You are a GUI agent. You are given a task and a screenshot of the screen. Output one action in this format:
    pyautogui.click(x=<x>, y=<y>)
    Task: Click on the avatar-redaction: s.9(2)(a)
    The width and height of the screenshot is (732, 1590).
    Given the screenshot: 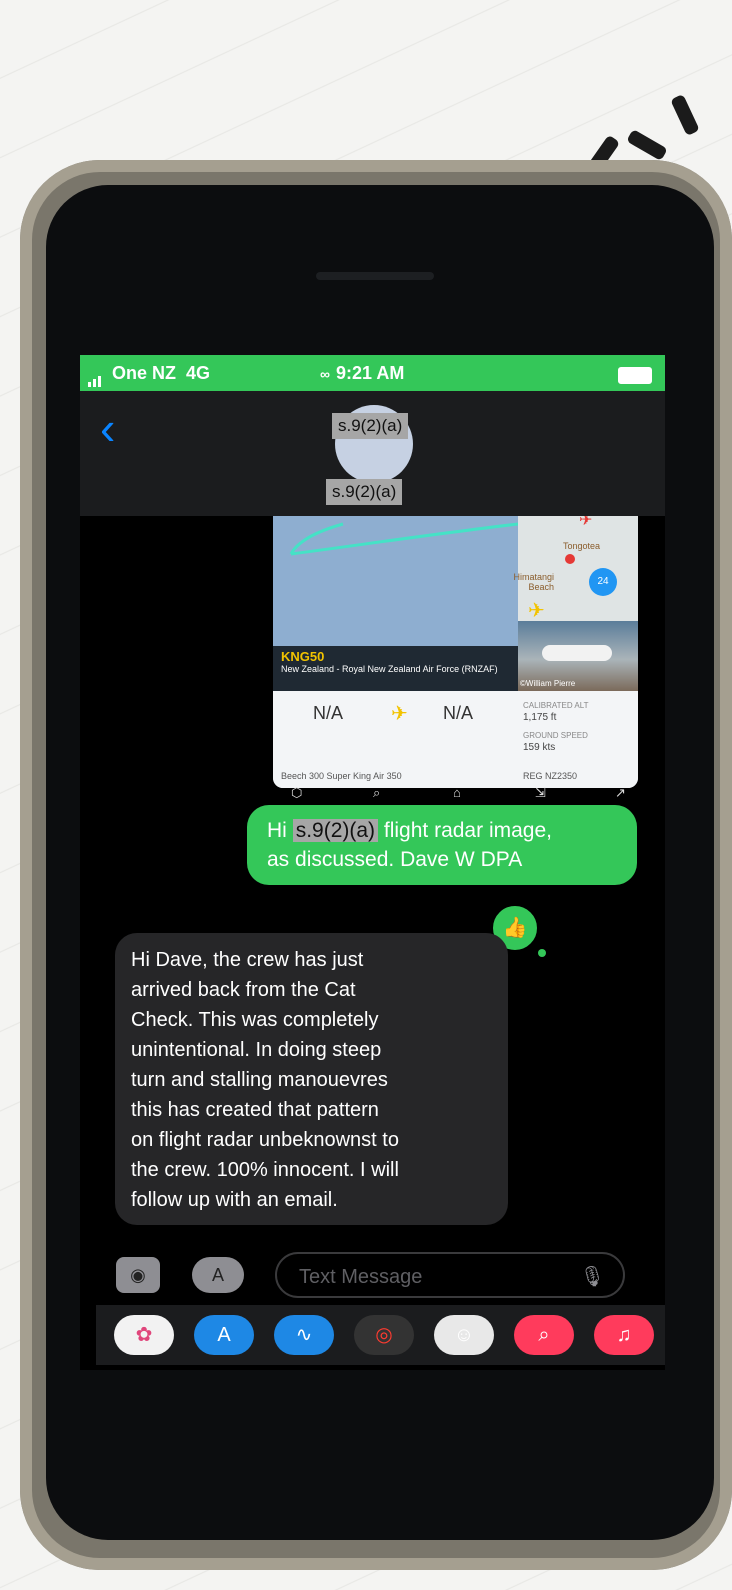 What is the action you would take?
    pyautogui.click(x=370, y=426)
    